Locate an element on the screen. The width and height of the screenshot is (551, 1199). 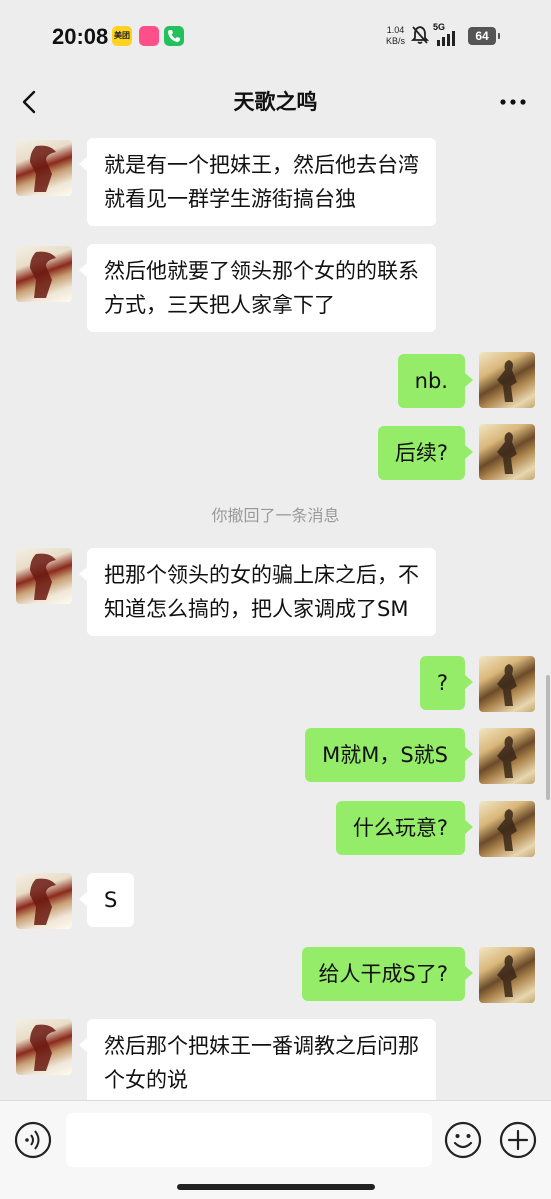
message-line: 然后那个把妹王一番调教之后问那 is located at coordinates (261, 1046).